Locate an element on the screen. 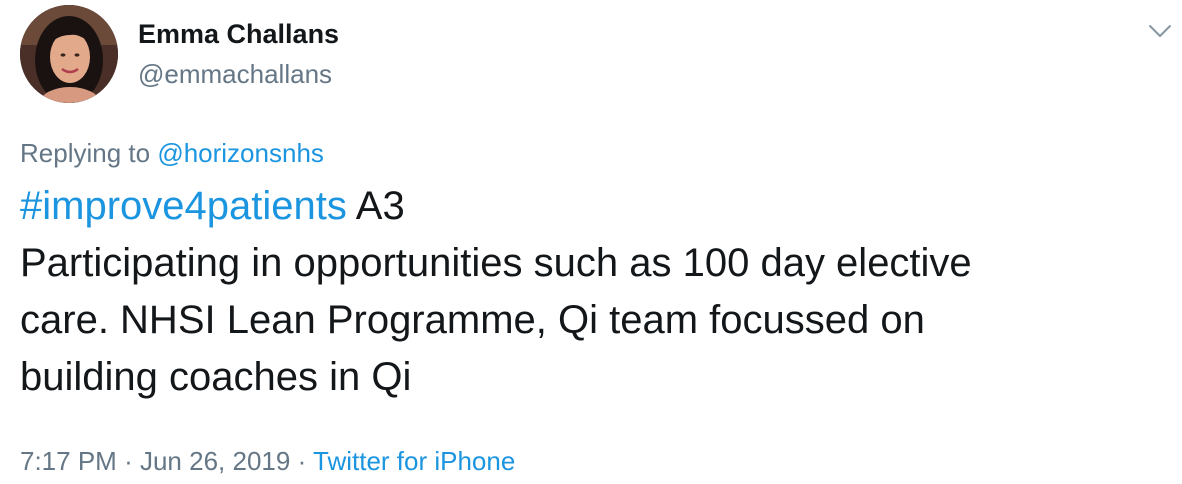  user-handle: @emmachallans is located at coordinates (238, 74).